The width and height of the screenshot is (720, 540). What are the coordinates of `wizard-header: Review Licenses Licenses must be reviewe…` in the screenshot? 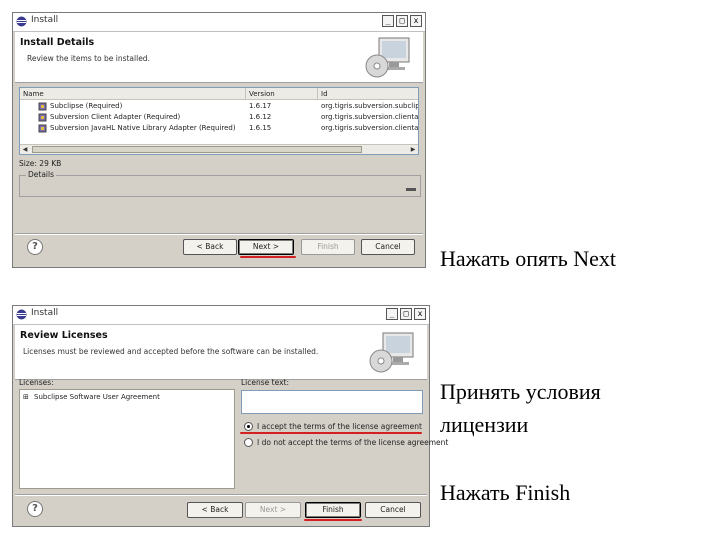 It's located at (221, 352).